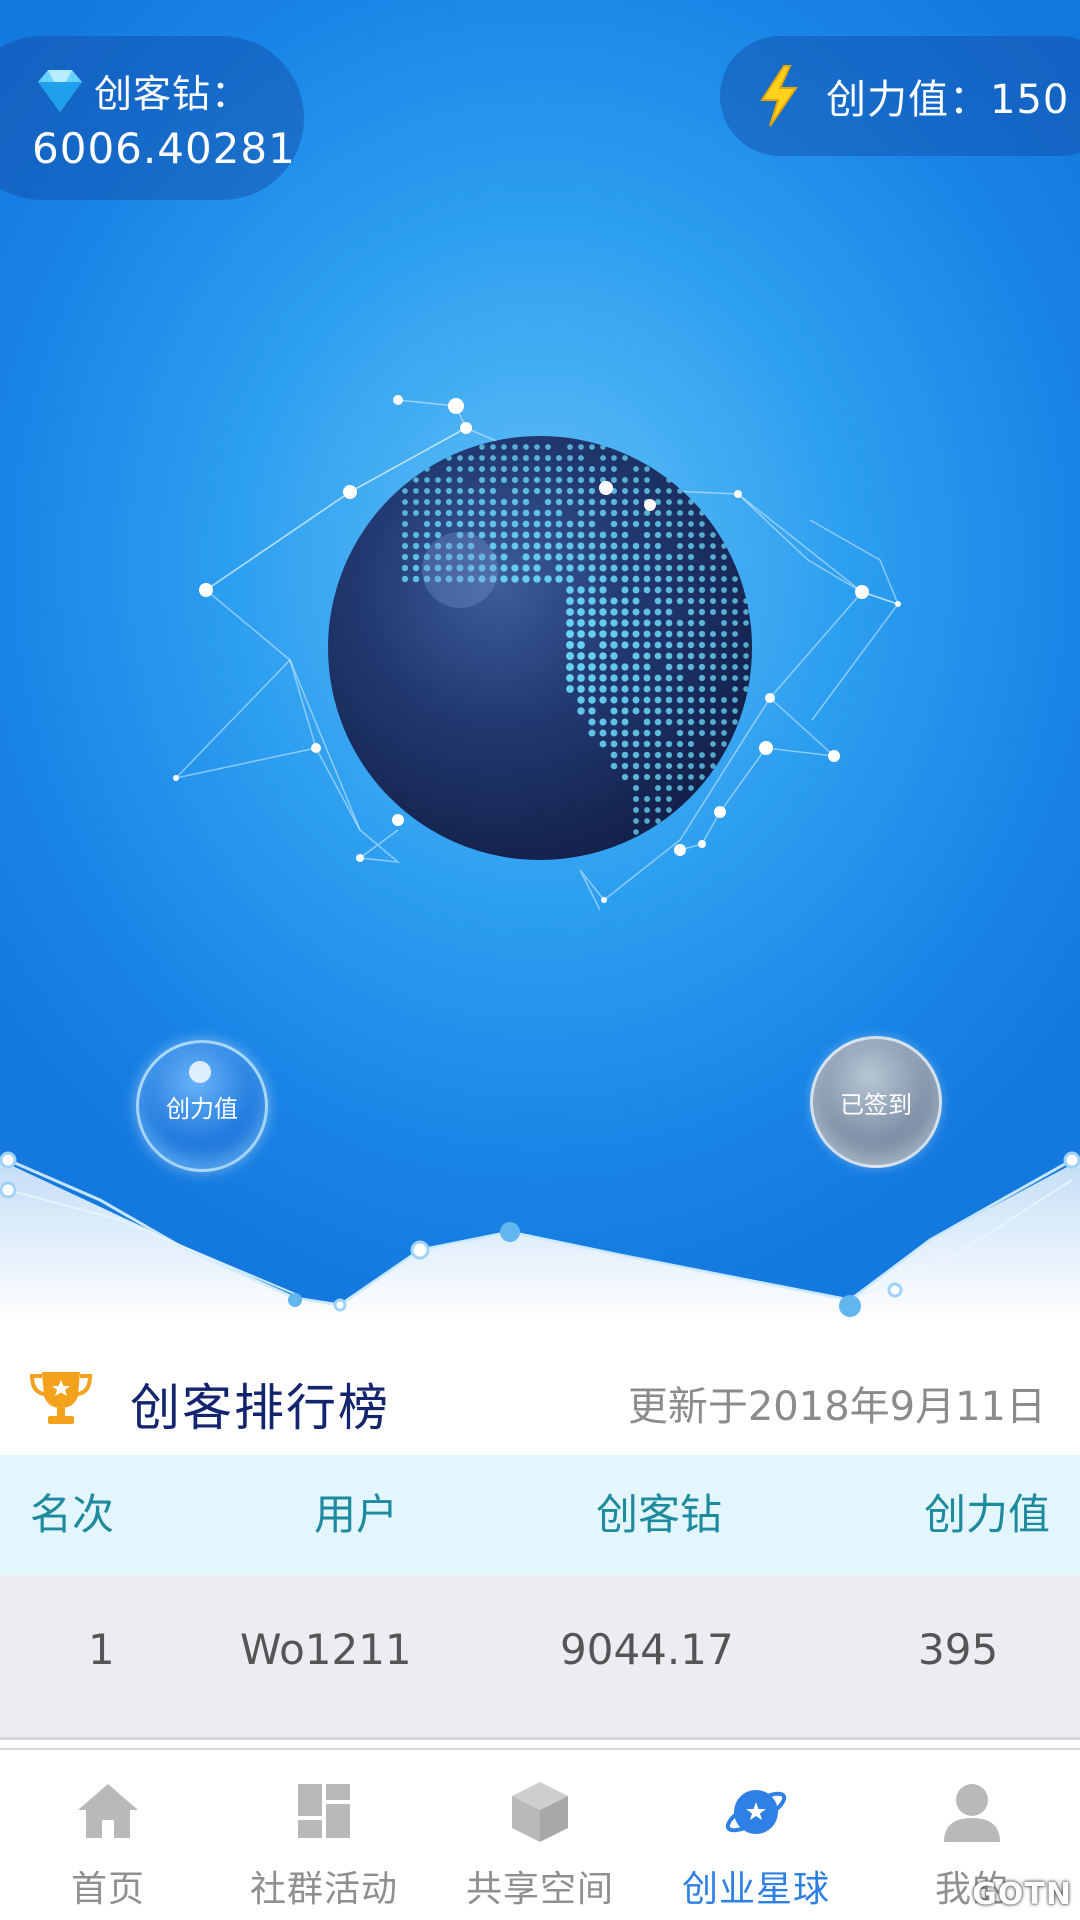  What do you see at coordinates (647, 1649) in the screenshot?
I see `row-diamonds: 9044.17` at bounding box center [647, 1649].